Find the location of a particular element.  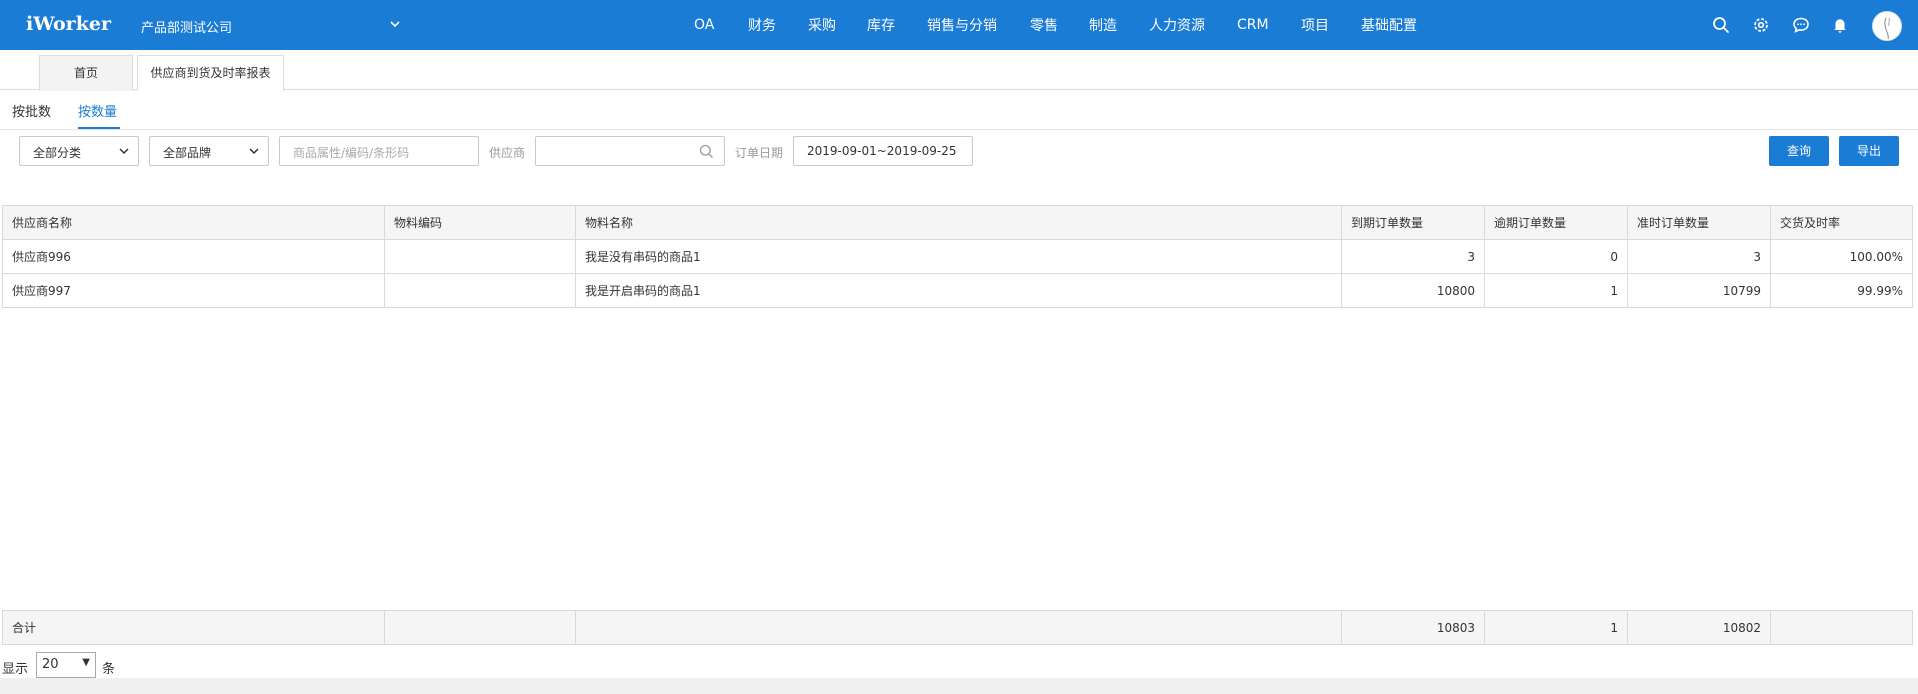

bottom-scroll-area is located at coordinates (959, 686).